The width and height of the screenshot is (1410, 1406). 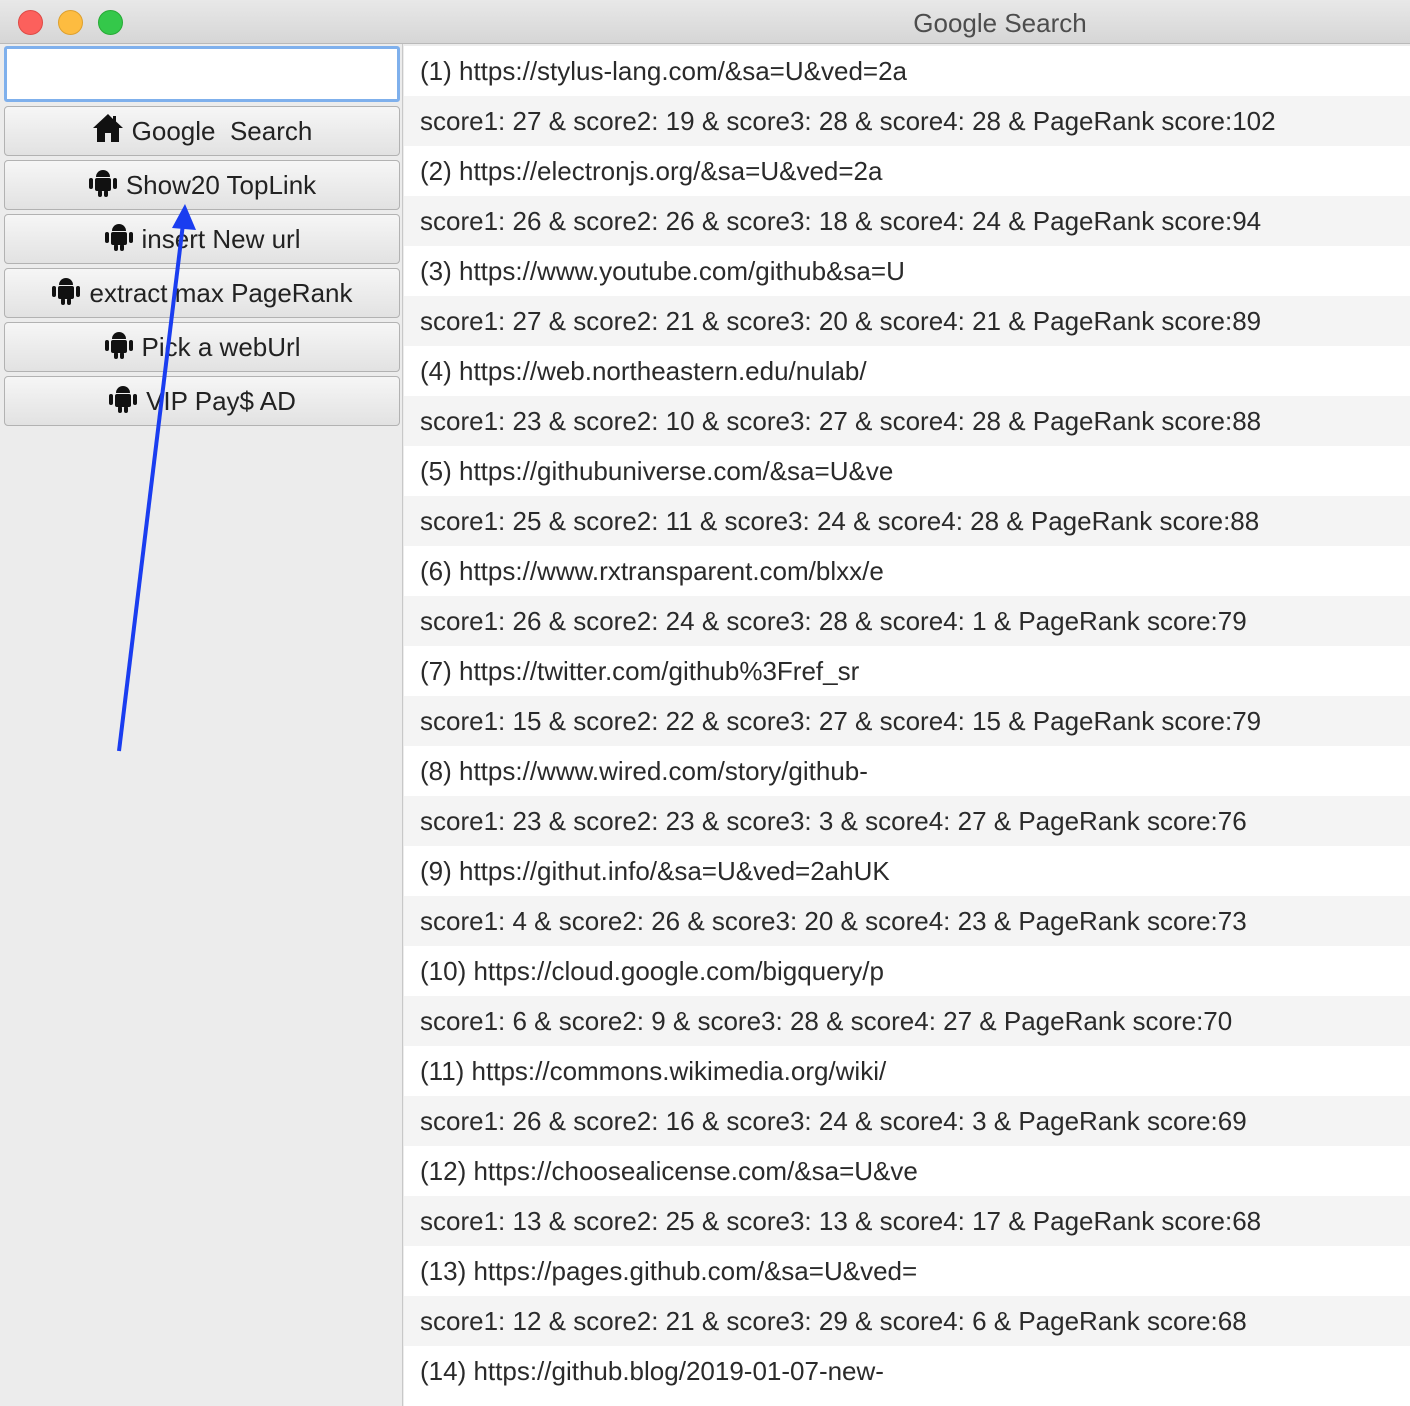 I want to click on extract-max-pagerank-button: extract max PageRank, so click(x=202, y=293).